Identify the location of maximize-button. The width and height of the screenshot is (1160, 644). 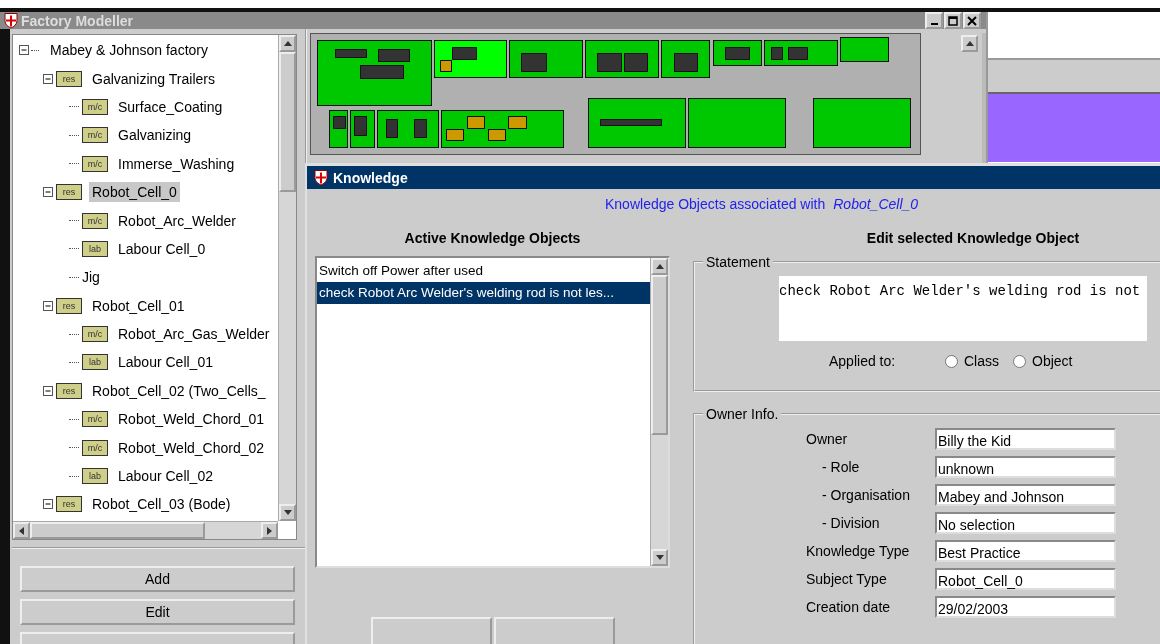
(953, 20).